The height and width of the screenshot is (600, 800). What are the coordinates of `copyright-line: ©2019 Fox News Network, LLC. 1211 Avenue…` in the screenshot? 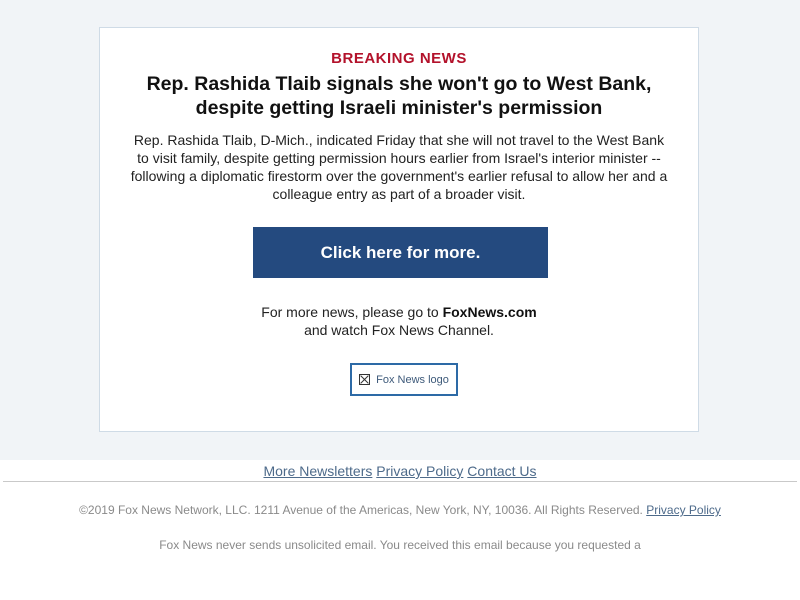 It's located at (361, 510).